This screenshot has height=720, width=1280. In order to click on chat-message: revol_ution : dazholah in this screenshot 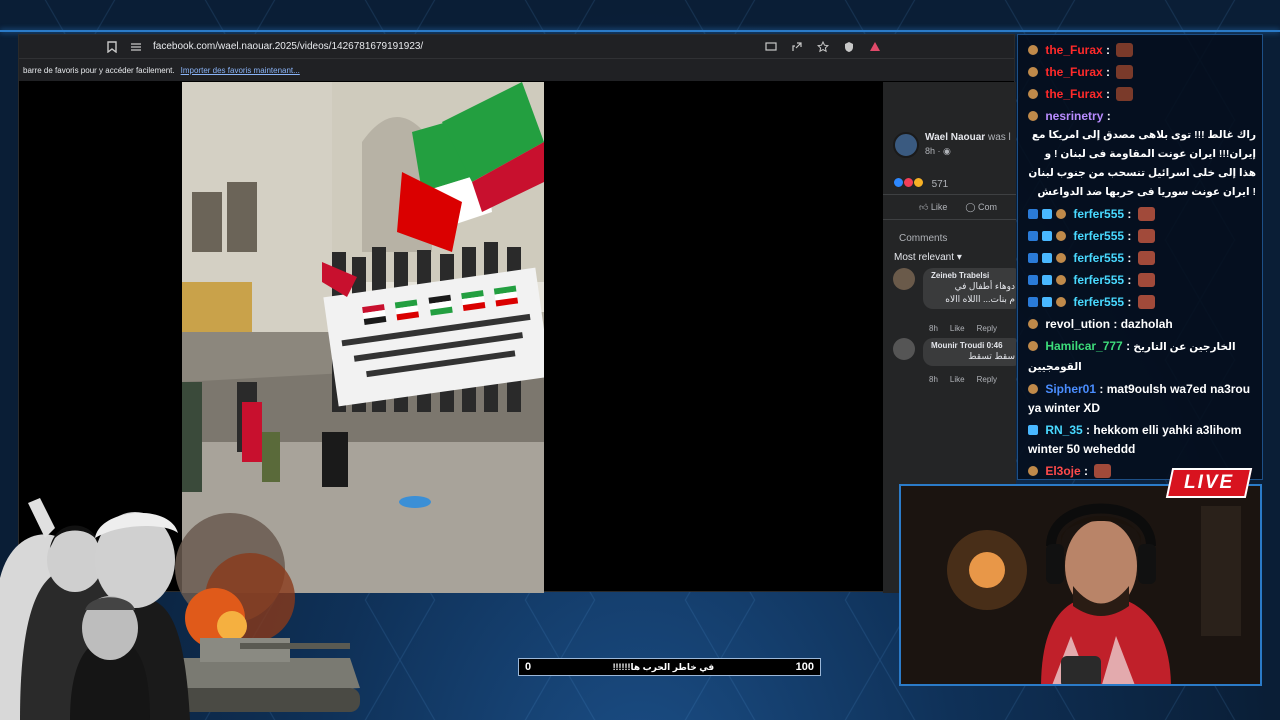, I will do `click(1142, 324)`.